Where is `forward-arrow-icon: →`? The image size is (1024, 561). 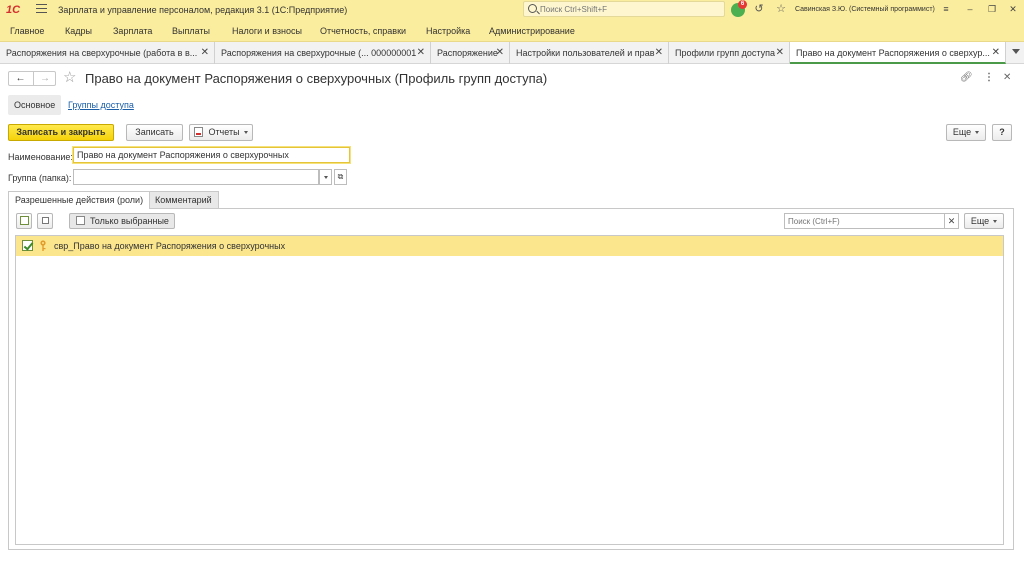
forward-arrow-icon: → is located at coordinates (44, 78).